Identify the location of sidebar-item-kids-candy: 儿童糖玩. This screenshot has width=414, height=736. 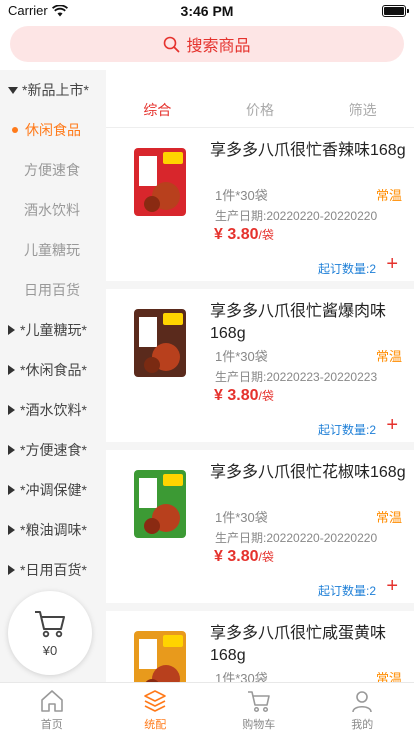
(53, 250).